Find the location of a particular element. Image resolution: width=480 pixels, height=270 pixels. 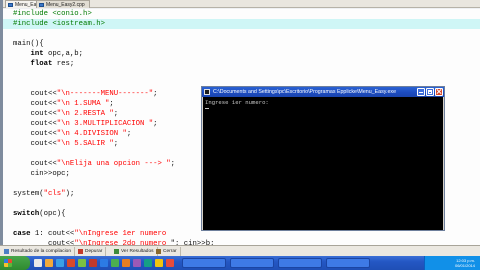

code-line: cout<<"\n 4.DIVISION "; is located at coordinates (72, 134).